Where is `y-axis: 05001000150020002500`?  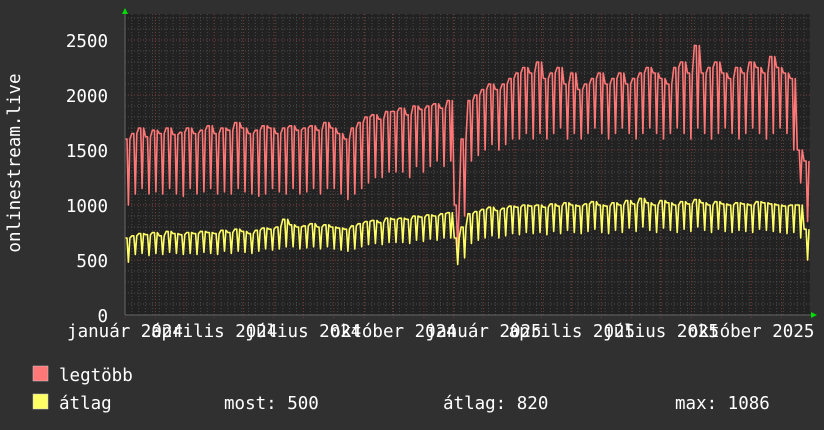 y-axis: 05001000150020002500 is located at coordinates (87, 179).